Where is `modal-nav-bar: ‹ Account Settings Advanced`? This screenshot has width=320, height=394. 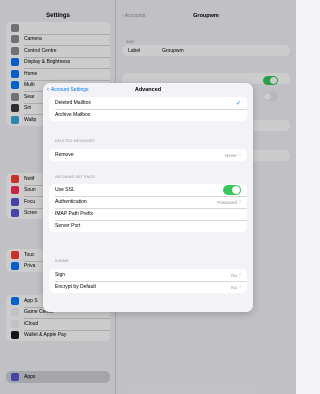
modal-nav-bar: ‹ Account Settings Advanced is located at coordinates (148, 90).